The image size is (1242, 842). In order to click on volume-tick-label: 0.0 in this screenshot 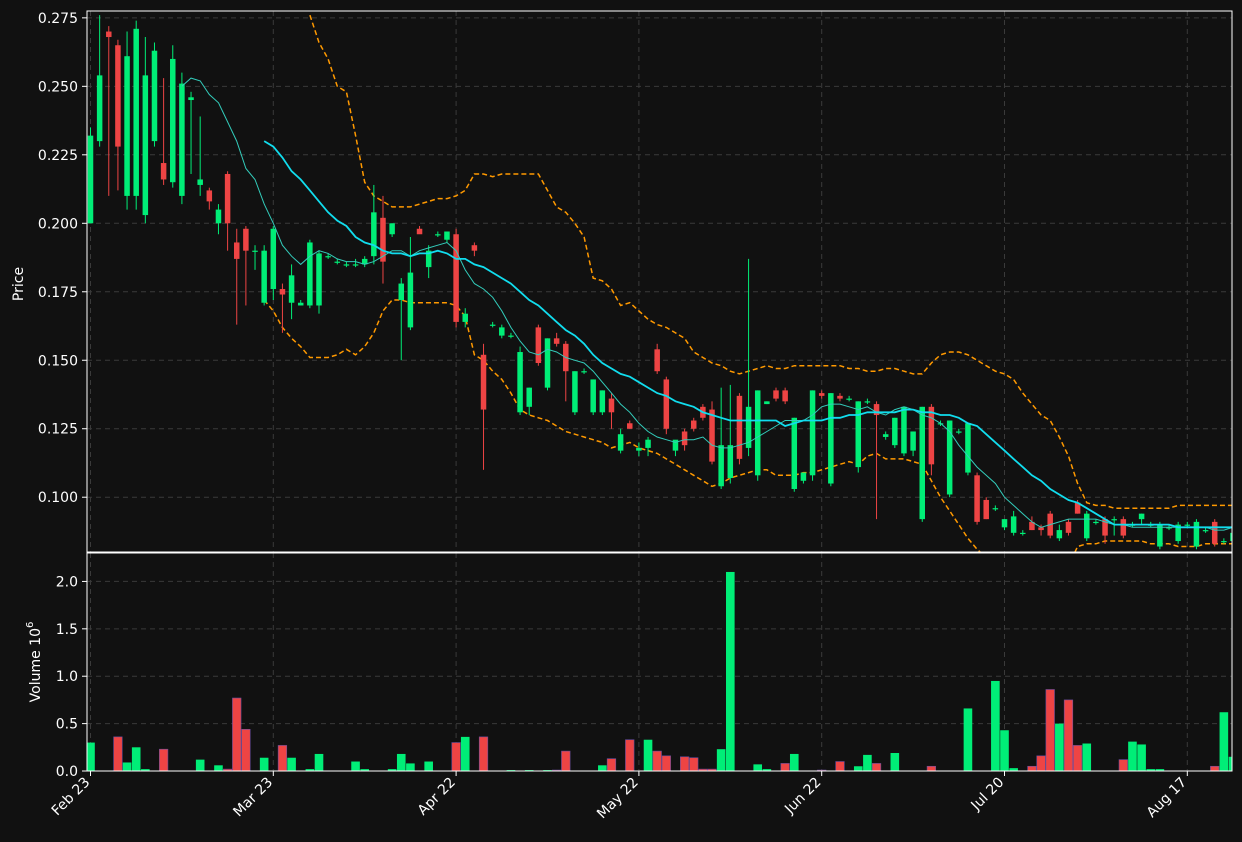, I will do `click(67, 772)`.